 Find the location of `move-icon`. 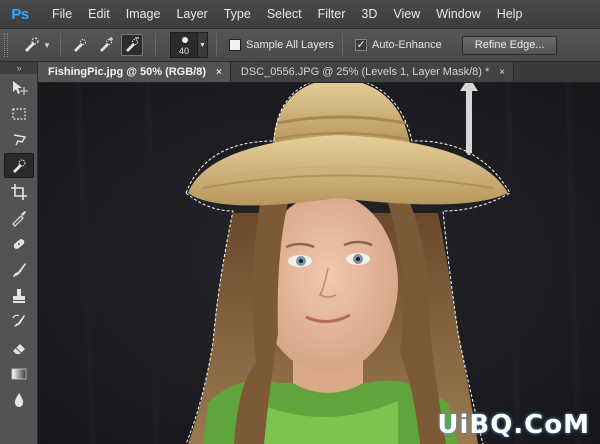

move-icon is located at coordinates (20, 87).